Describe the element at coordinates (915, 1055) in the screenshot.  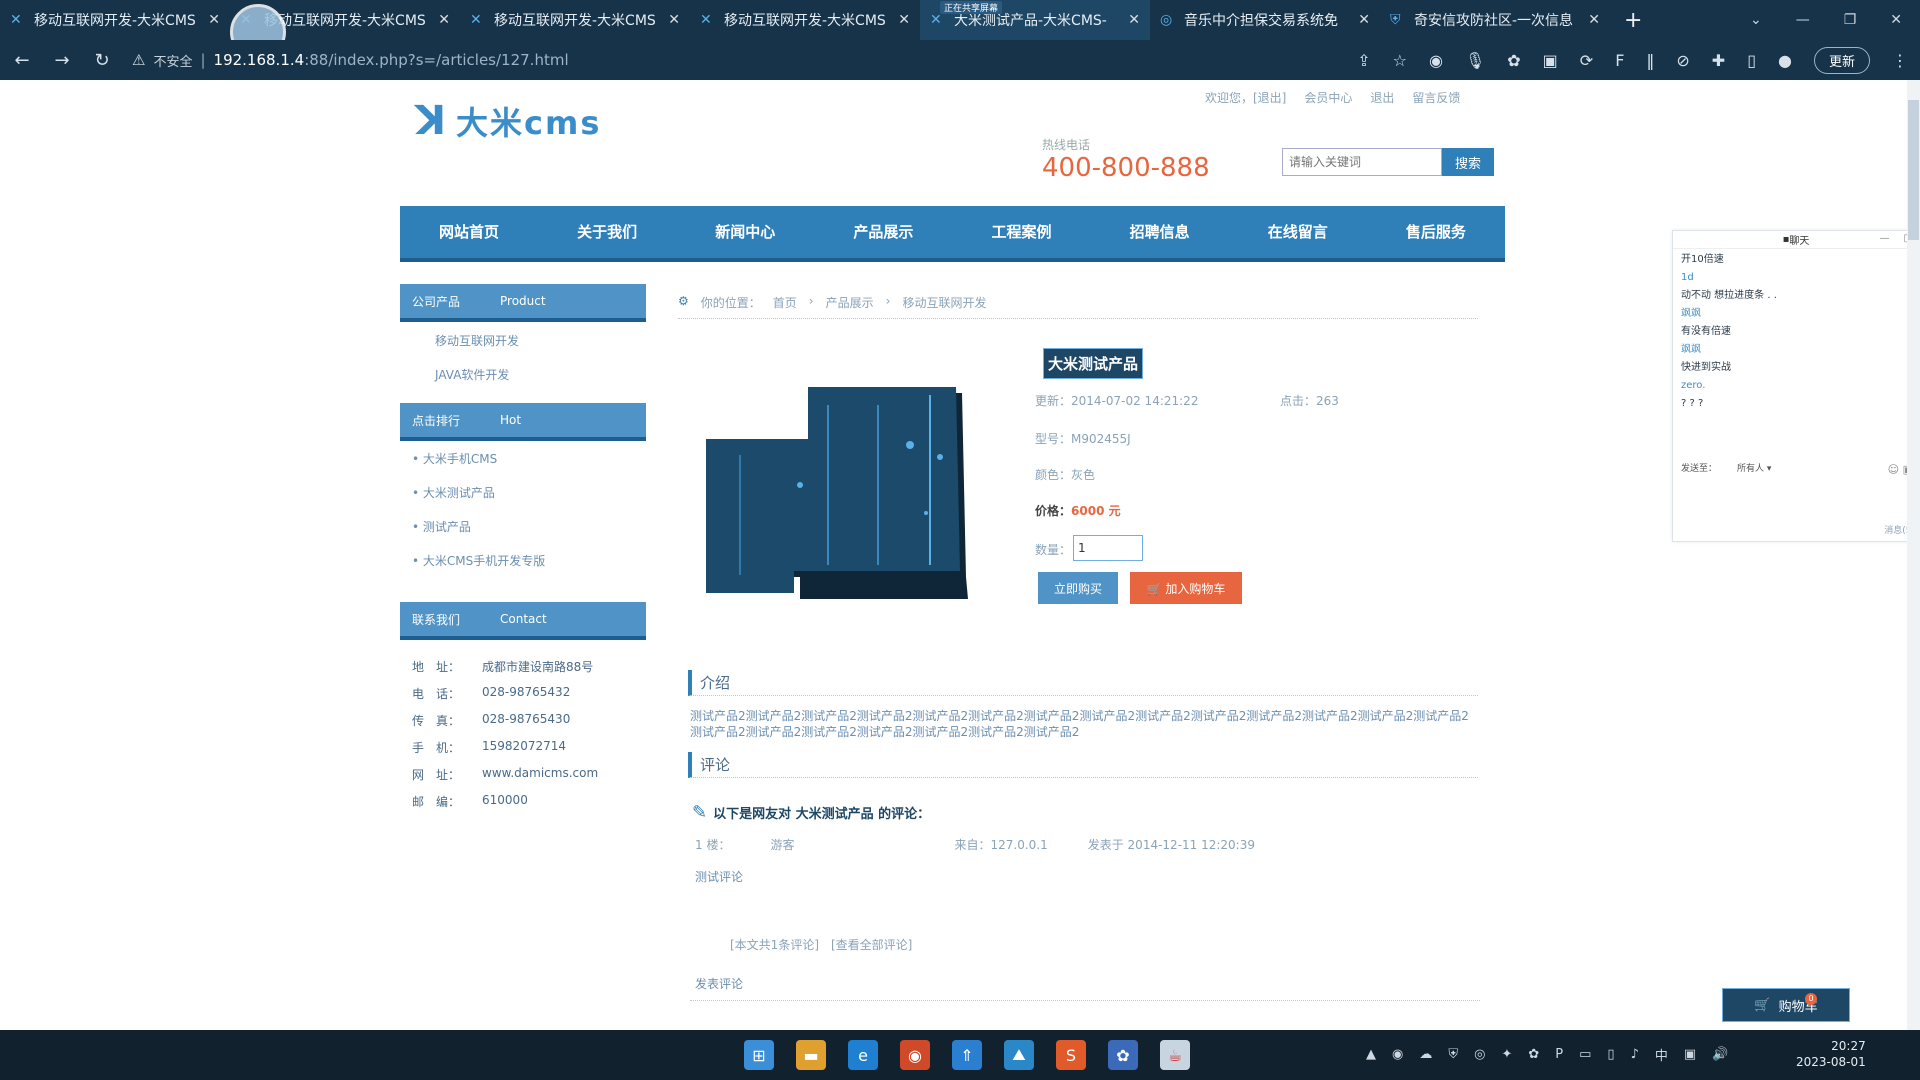
I see `chrome-icon: ◉` at that location.